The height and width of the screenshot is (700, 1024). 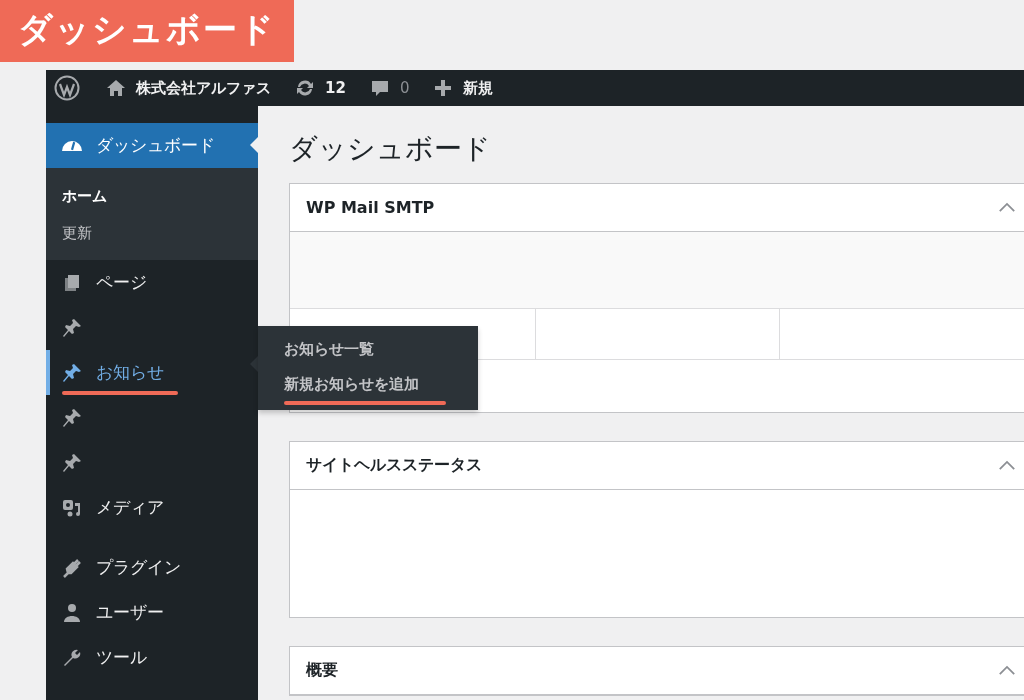 What do you see at coordinates (322, 670) in the screenshot?
I see `panel-title: 概要` at bounding box center [322, 670].